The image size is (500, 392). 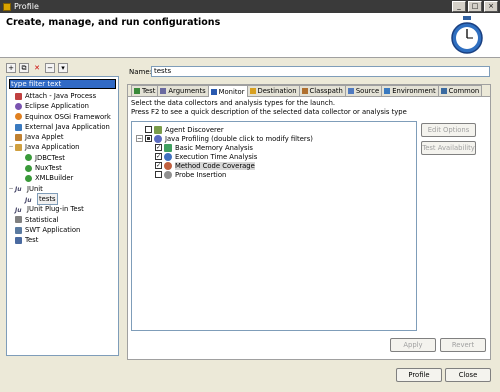 What do you see at coordinates (7, 6) in the screenshot?
I see `app-icon` at bounding box center [7, 6].